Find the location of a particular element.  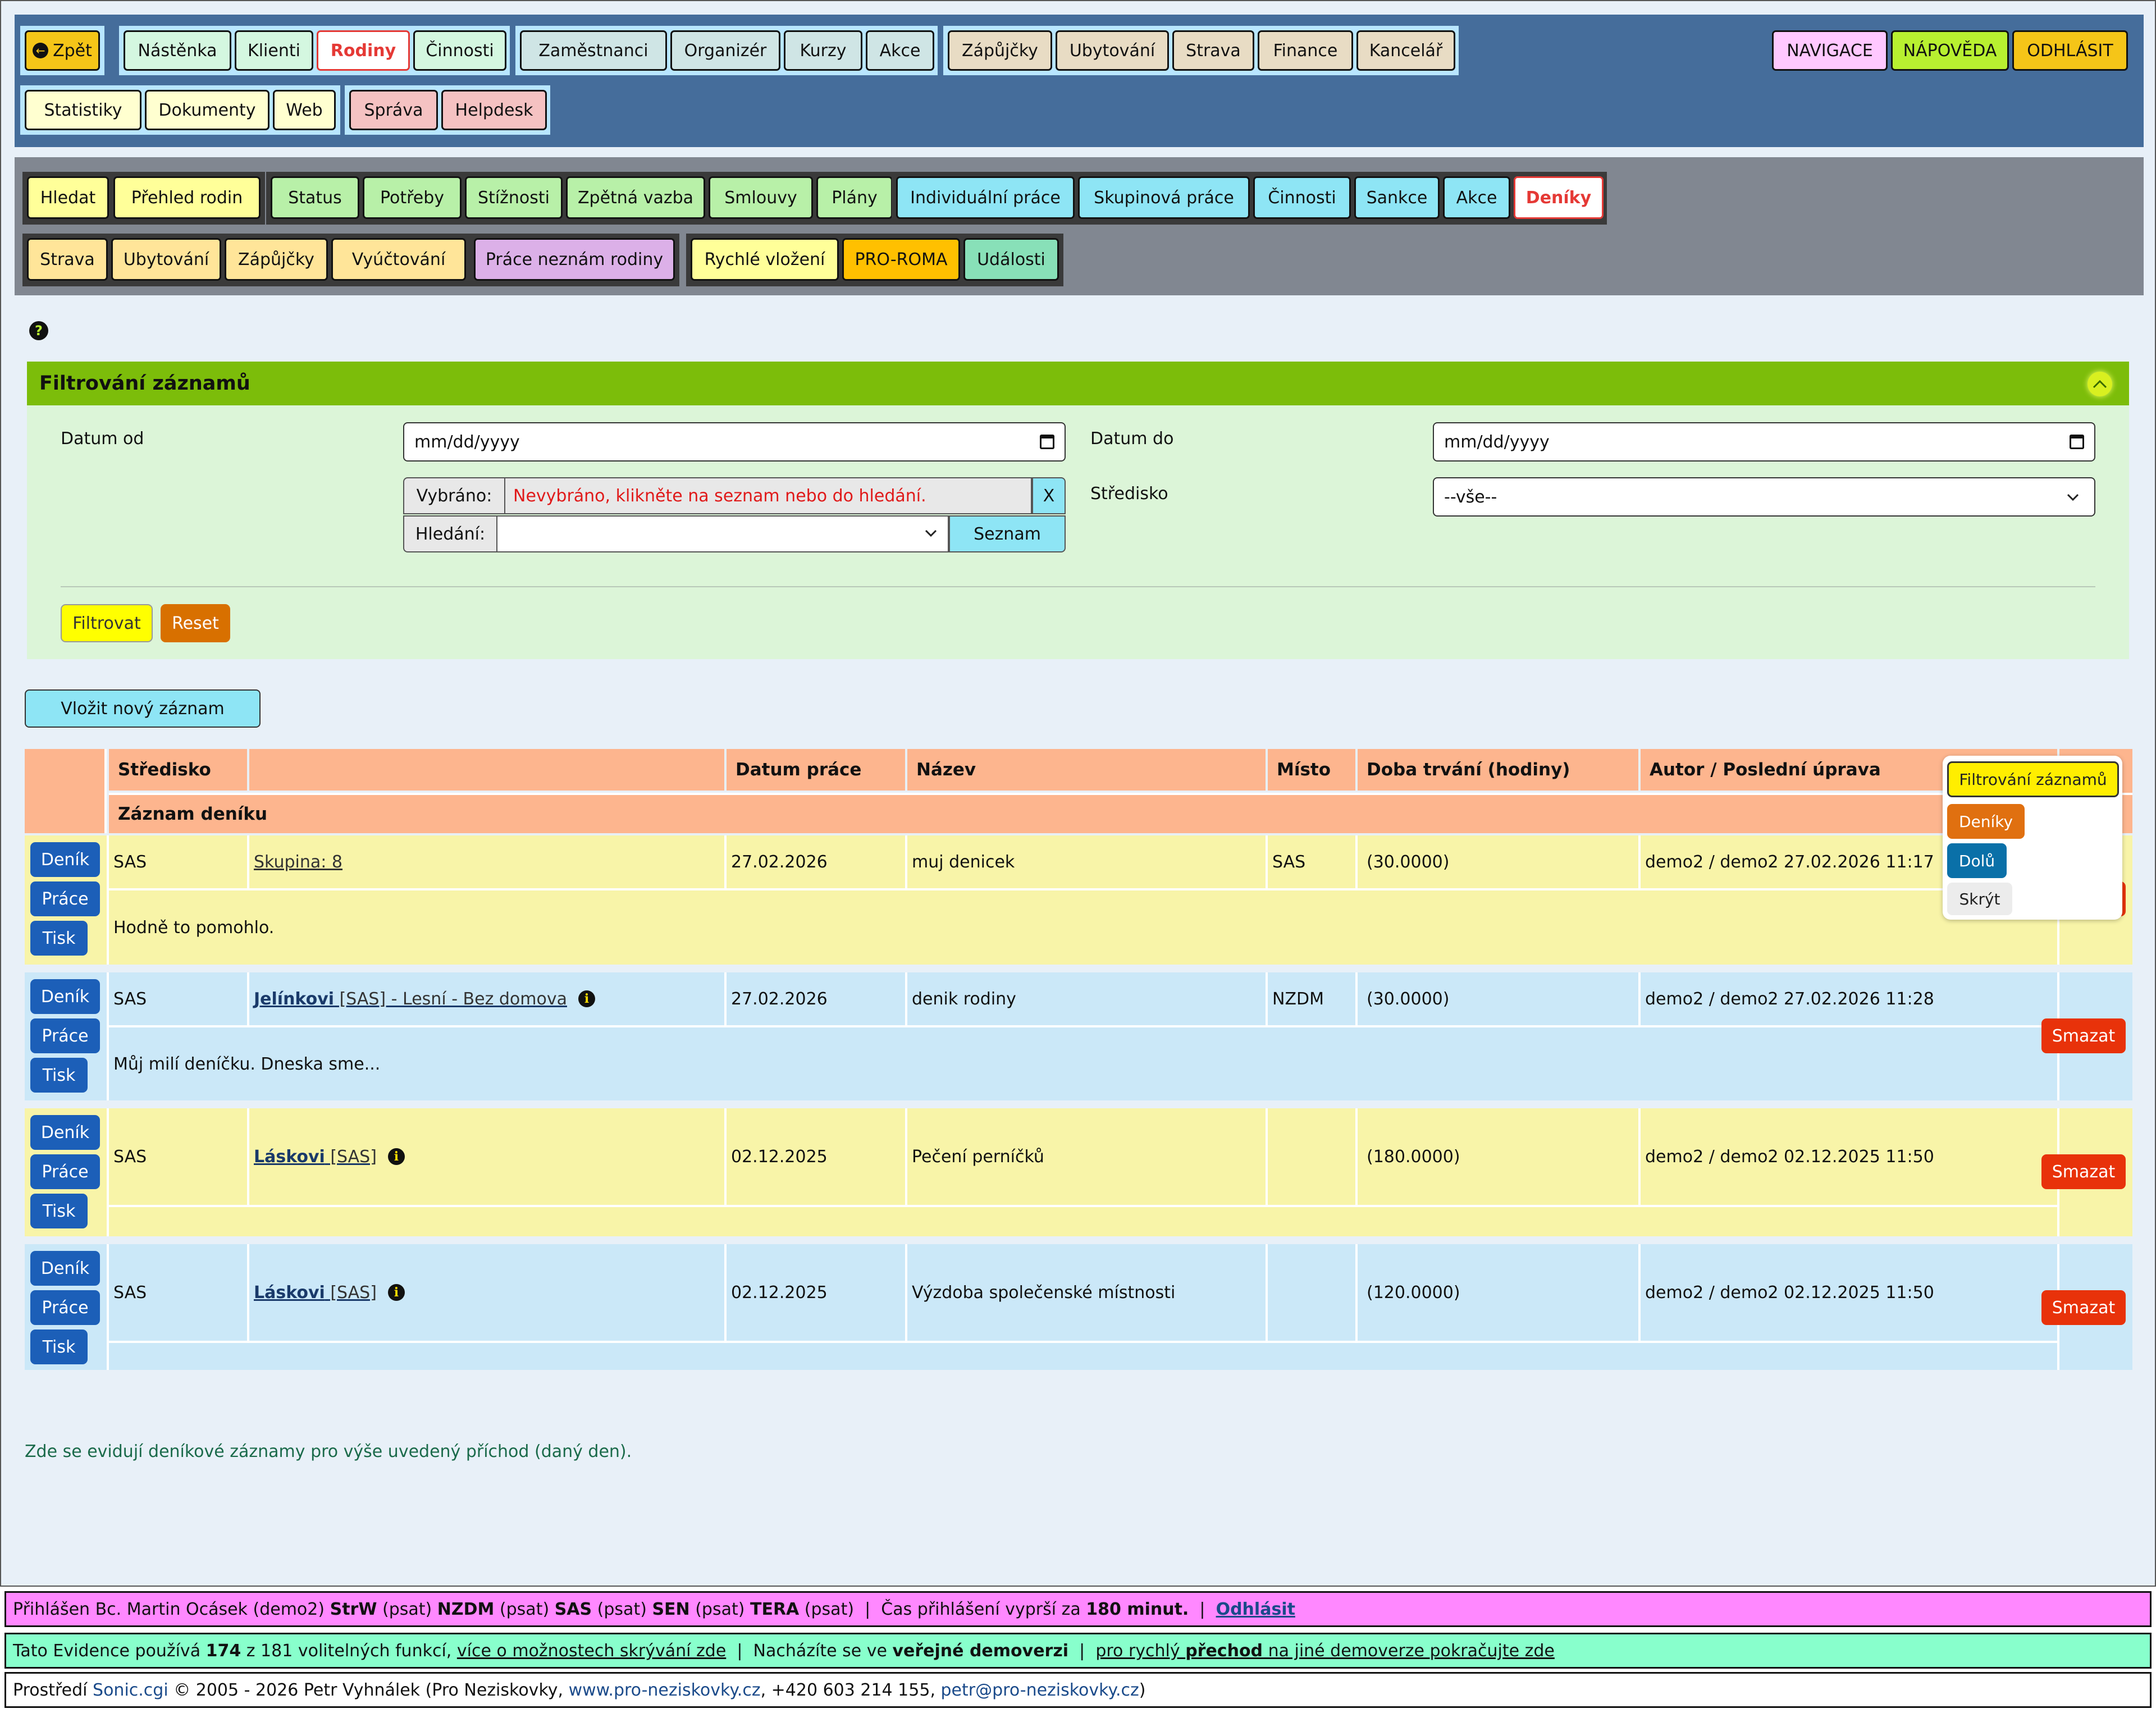

nav-sprava: Správa is located at coordinates (393, 110).